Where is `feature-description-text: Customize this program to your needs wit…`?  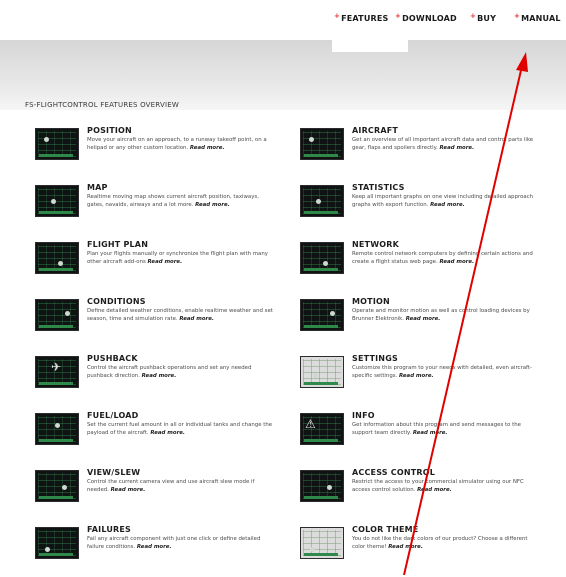
feature-description-text: Customize this program to your needs wit… is located at coordinates (442, 372).